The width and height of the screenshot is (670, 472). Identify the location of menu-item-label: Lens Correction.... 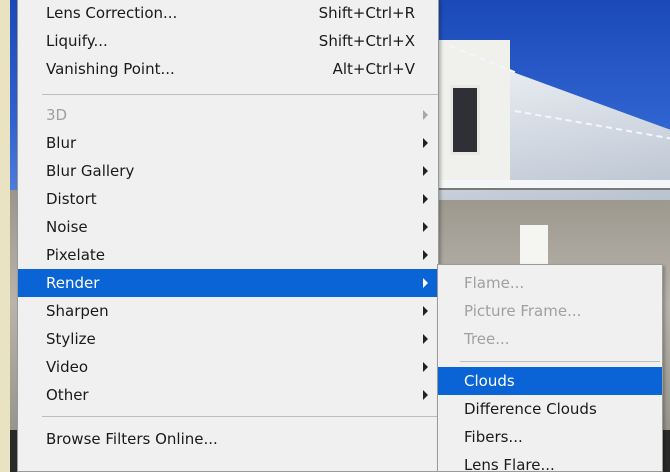
(112, 13).